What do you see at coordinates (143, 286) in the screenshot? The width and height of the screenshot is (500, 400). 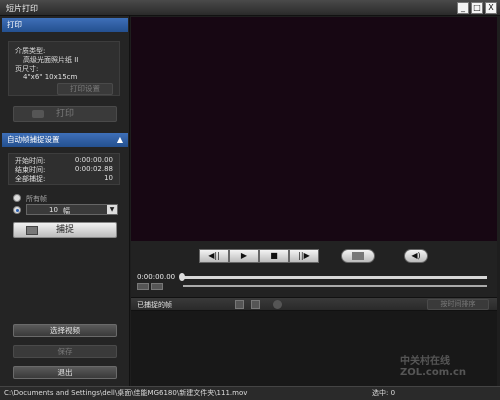 I see `range-start-marker` at bounding box center [143, 286].